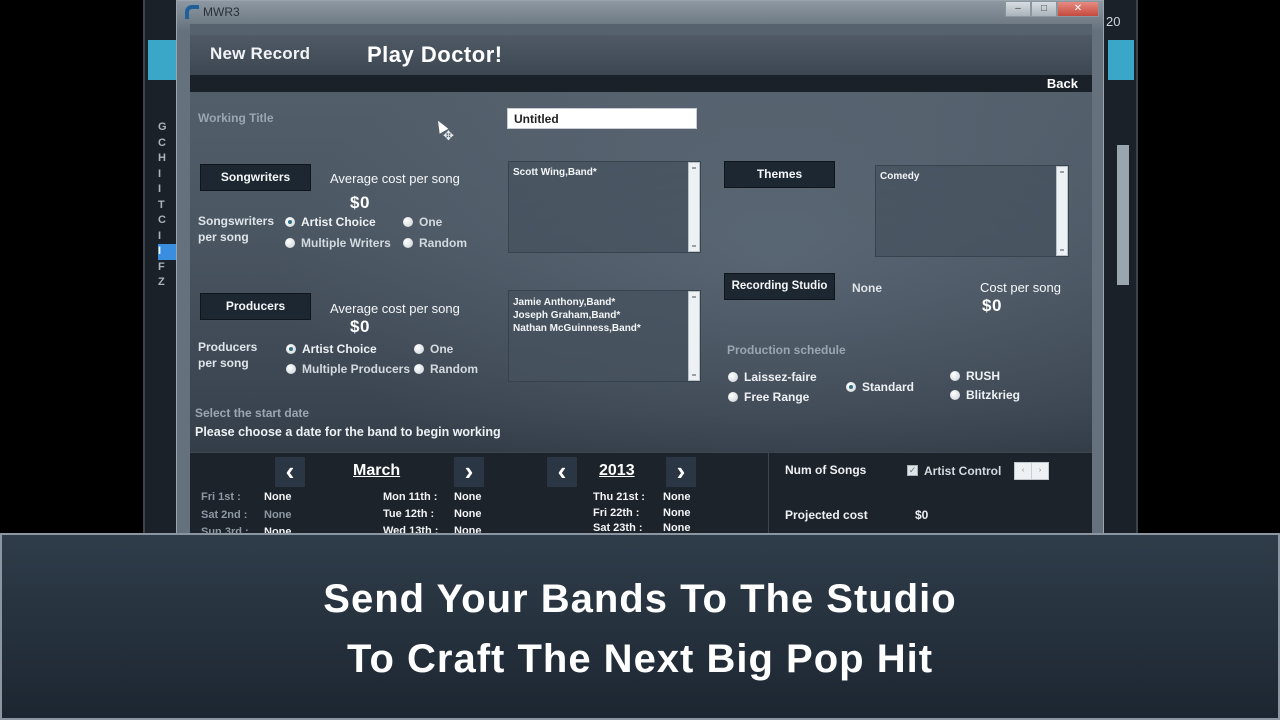 This screenshot has width=1280, height=720. I want to click on bg-list-item: F, so click(168, 268).